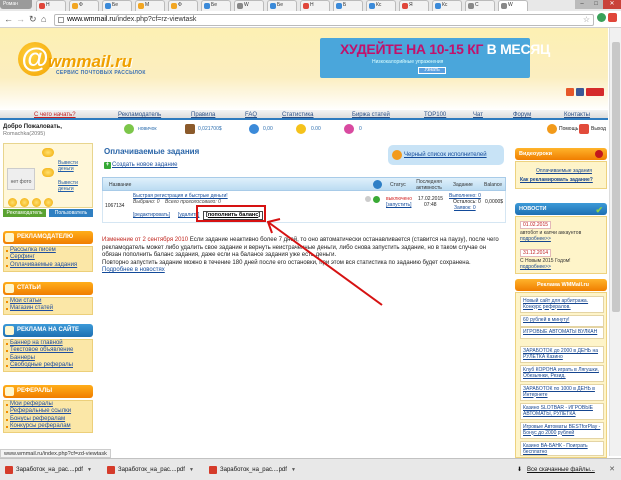 The image size is (621, 480). I want to click on orders-count: Заявок: 0, so click(465, 208).